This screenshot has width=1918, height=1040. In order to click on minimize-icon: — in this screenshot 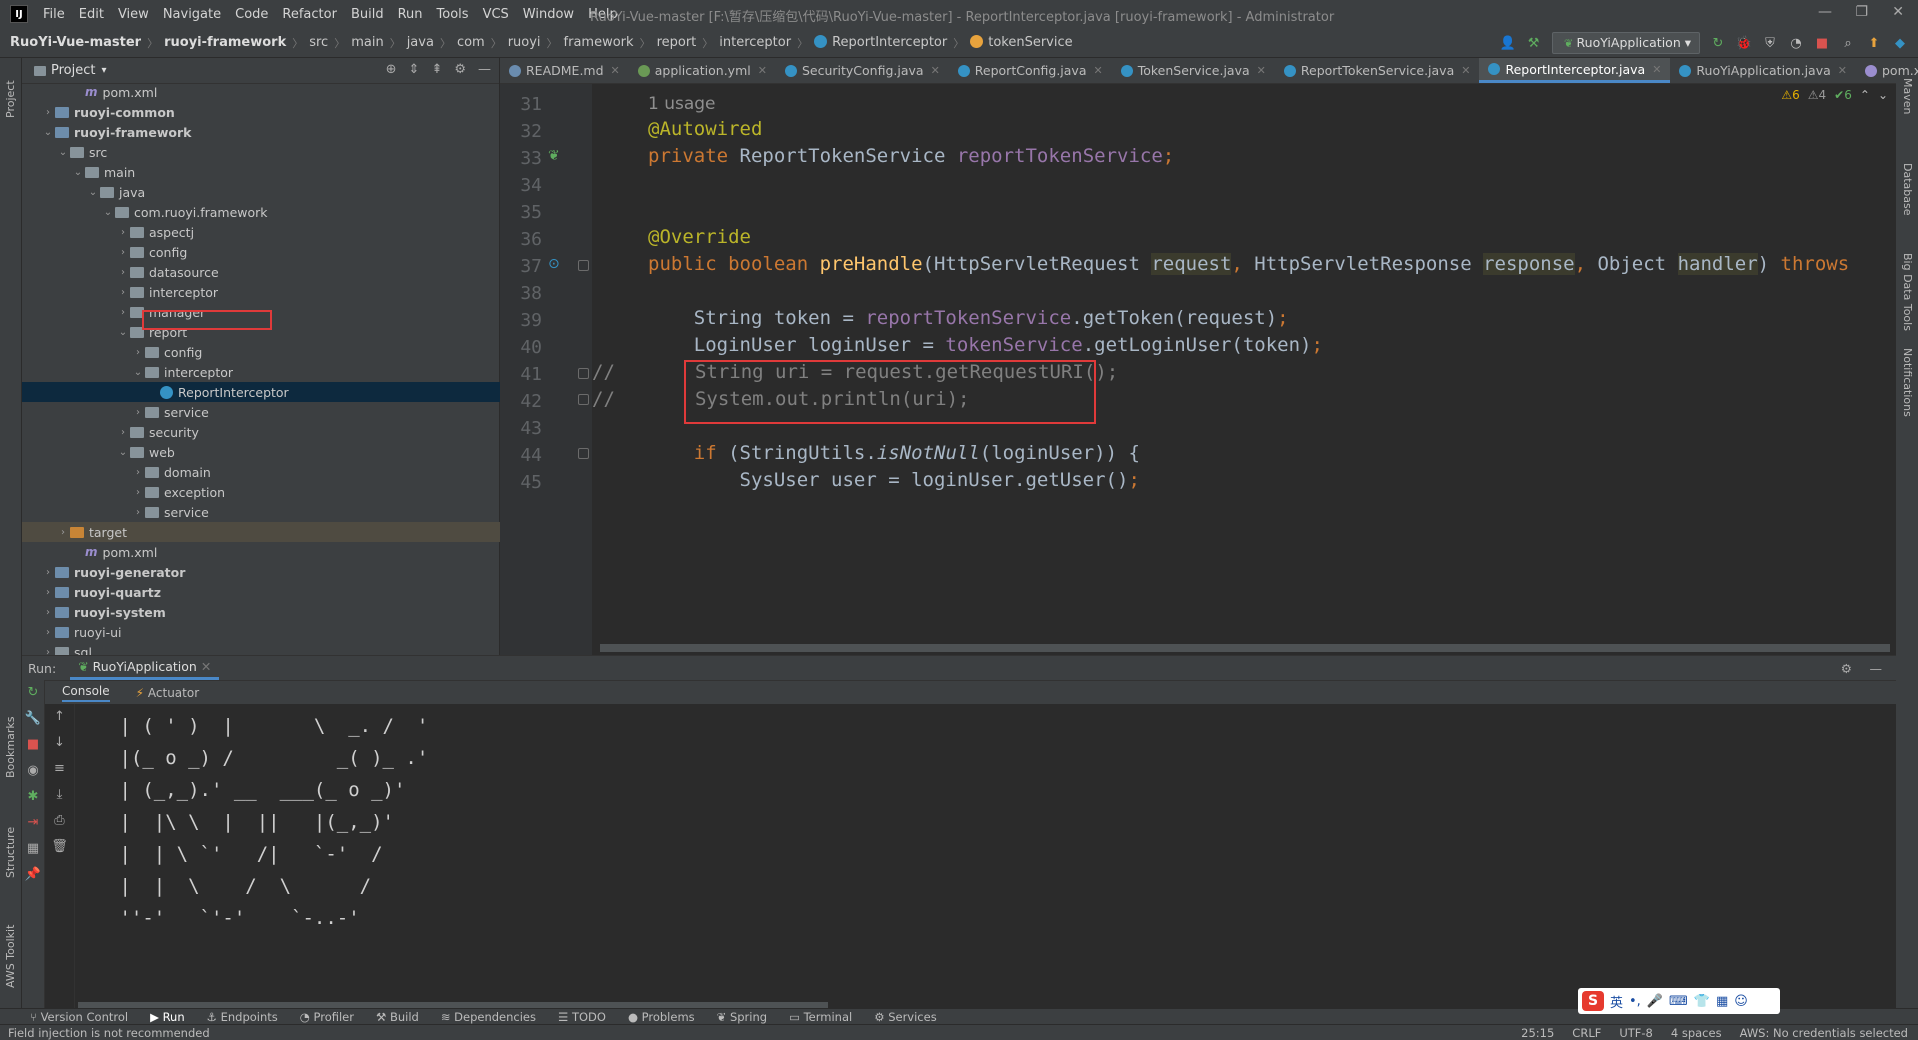, I will do `click(1825, 12)`.